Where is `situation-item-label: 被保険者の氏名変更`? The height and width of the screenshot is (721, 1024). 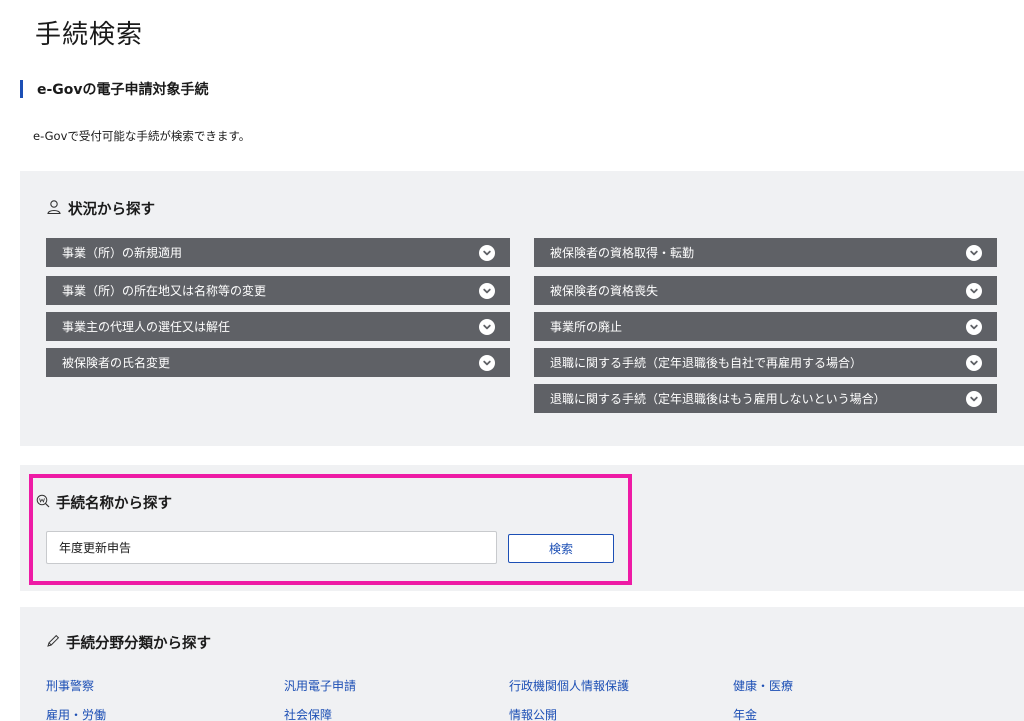
situation-item-label: 被保険者の氏名変更 is located at coordinates (116, 363).